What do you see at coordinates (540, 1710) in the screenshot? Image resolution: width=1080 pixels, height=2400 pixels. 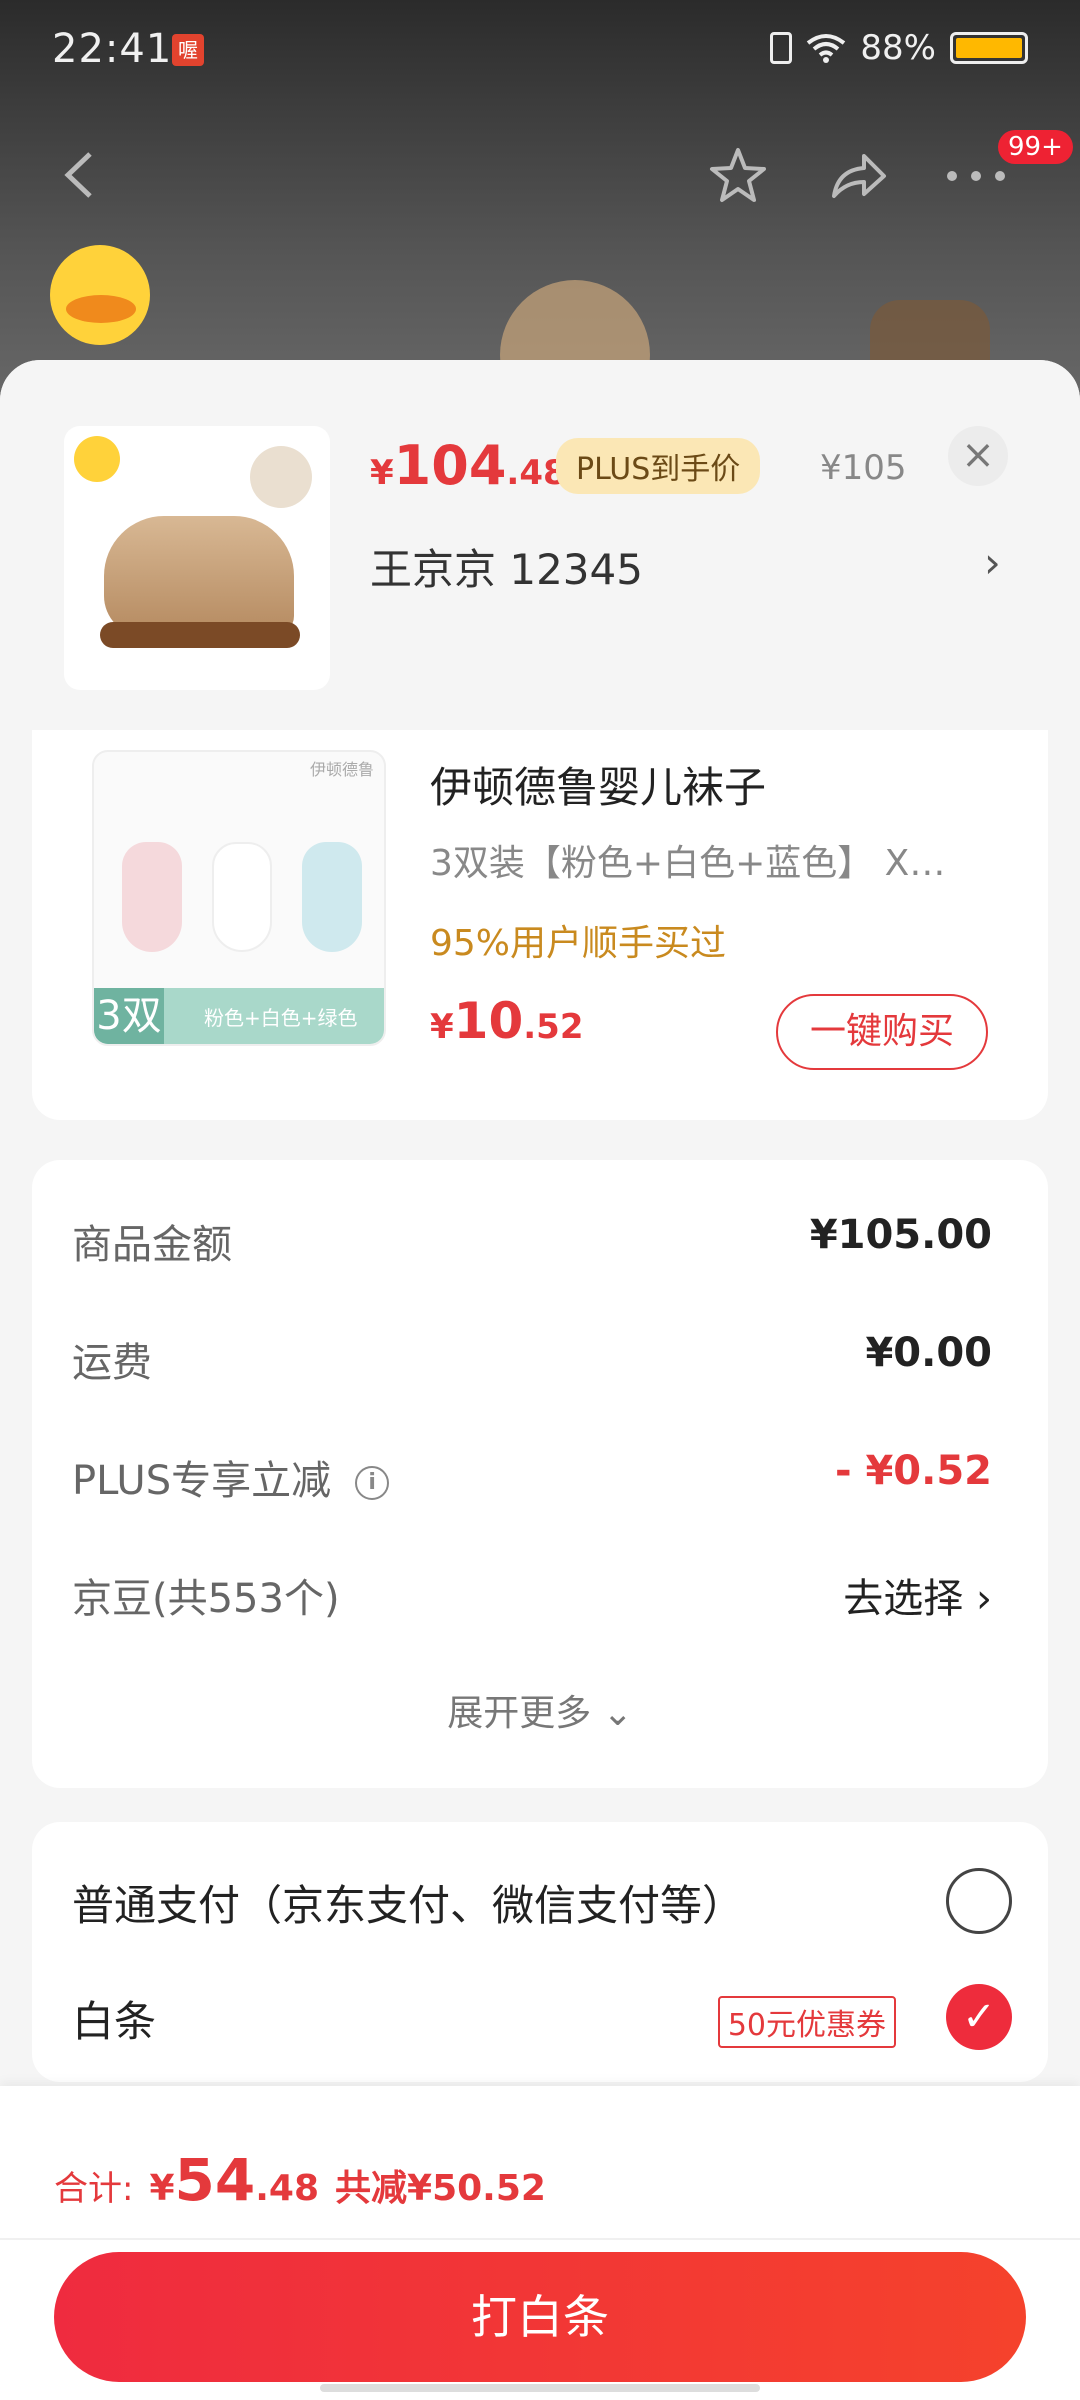 I see `expand-more-button: 展开更多 ⌄` at bounding box center [540, 1710].